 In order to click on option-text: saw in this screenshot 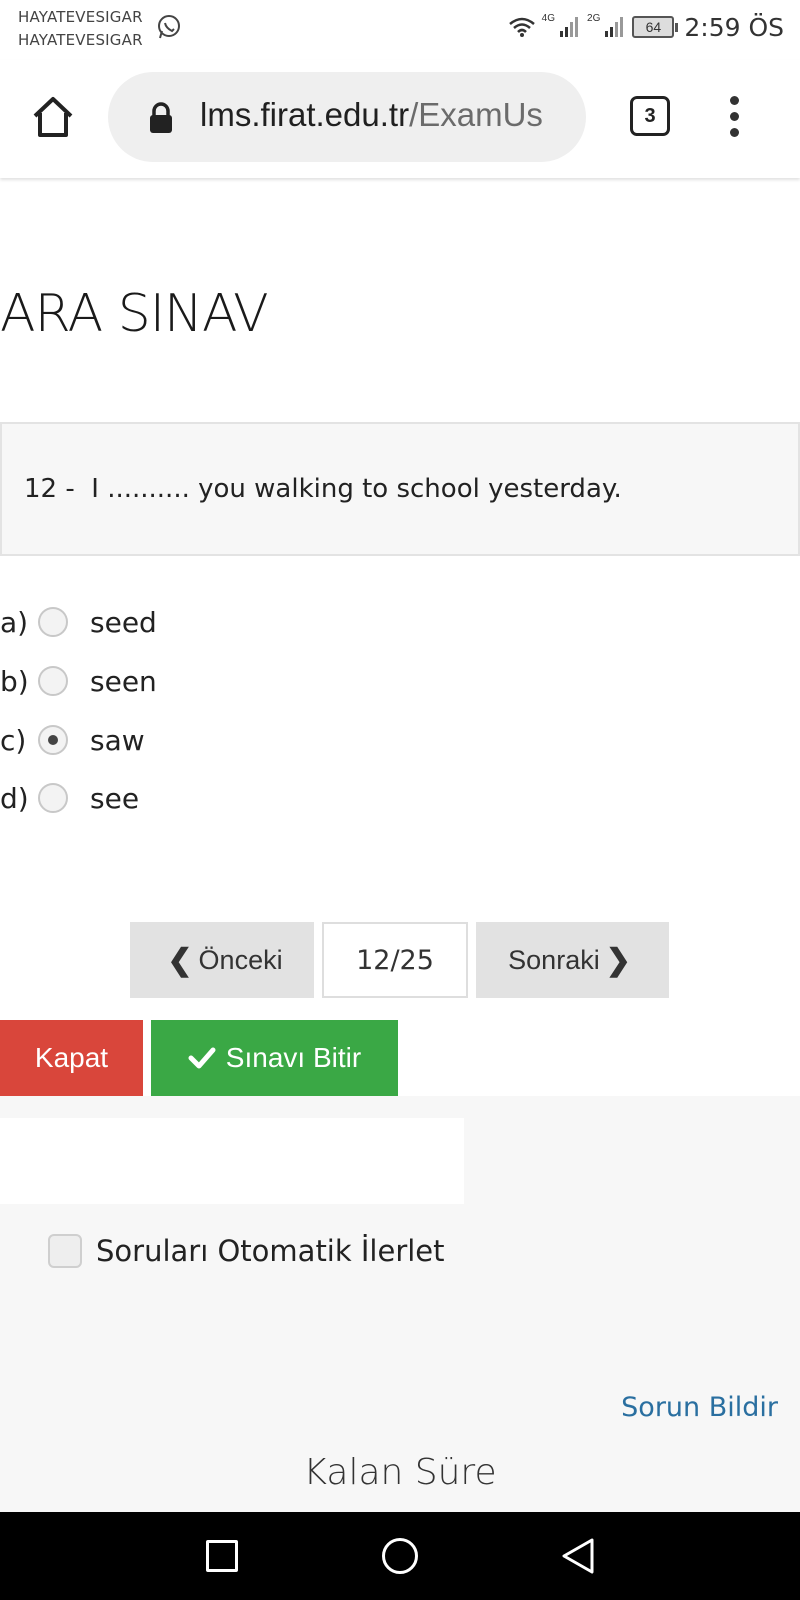, I will do `click(117, 740)`.